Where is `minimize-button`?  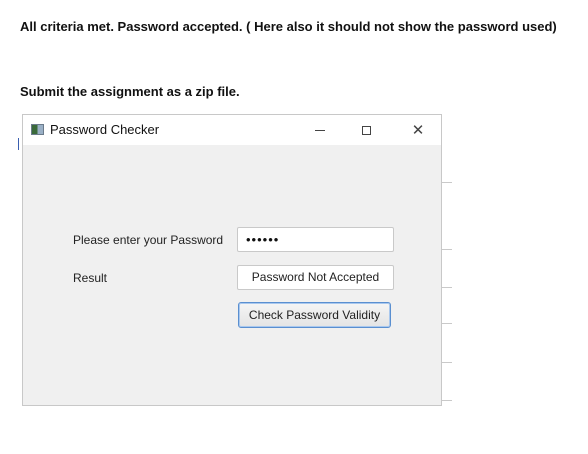 minimize-button is located at coordinates (320, 130).